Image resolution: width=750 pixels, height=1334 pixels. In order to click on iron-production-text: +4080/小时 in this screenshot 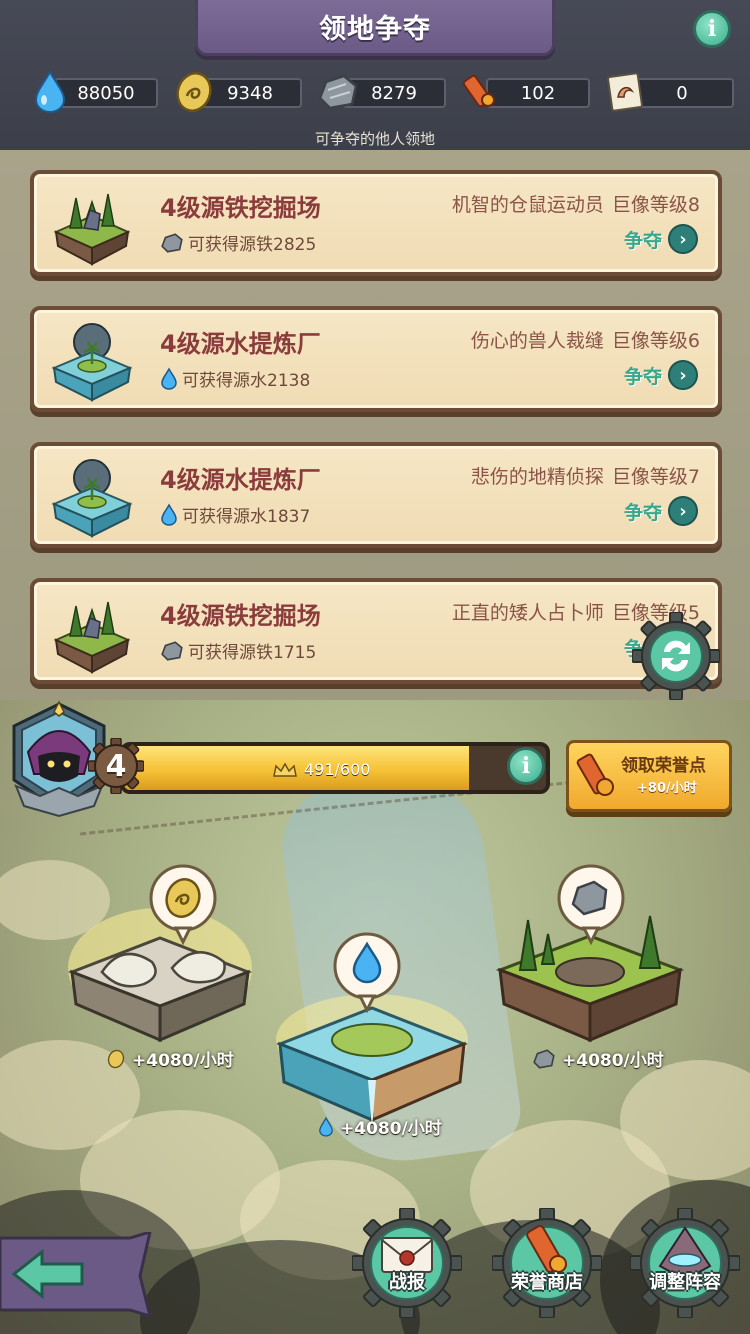, I will do `click(613, 1061)`.